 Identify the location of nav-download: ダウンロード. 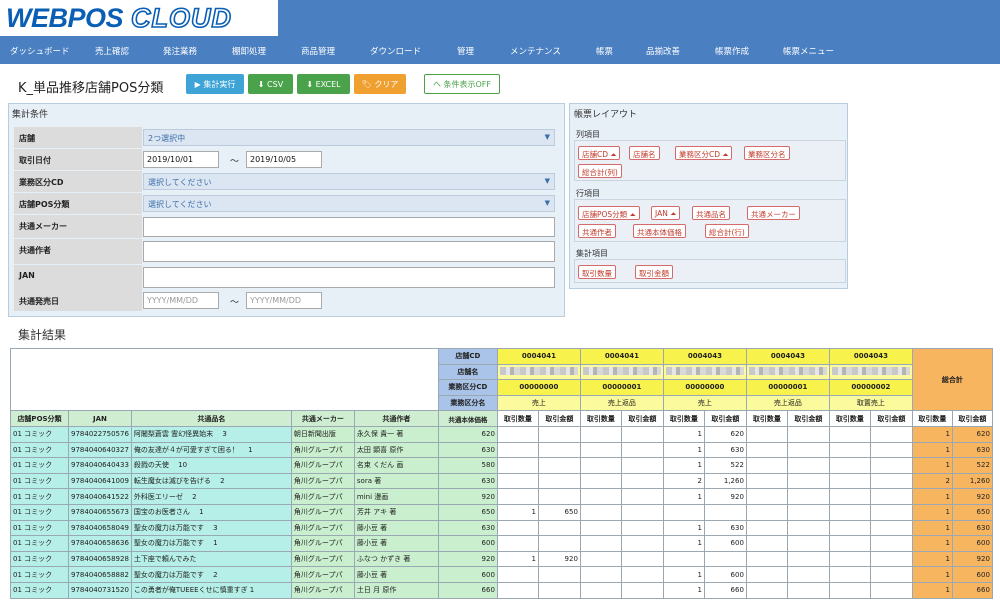
(395, 51).